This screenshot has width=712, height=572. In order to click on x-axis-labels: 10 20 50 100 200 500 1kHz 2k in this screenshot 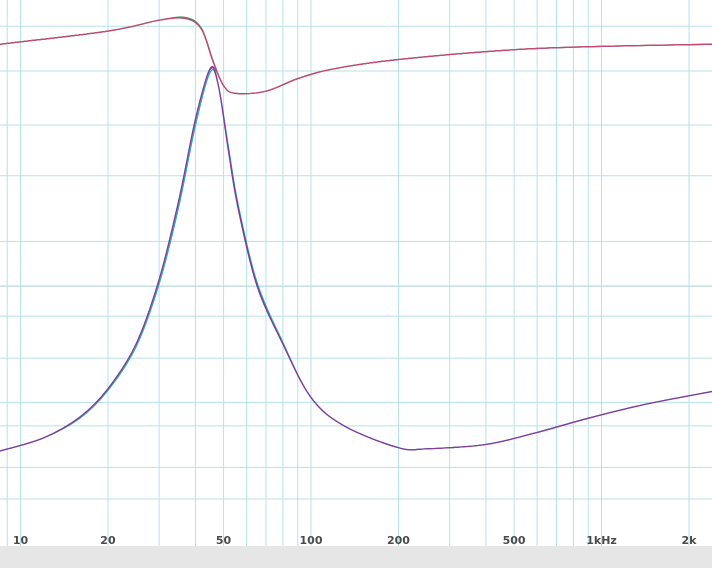, I will do `click(355, 540)`.